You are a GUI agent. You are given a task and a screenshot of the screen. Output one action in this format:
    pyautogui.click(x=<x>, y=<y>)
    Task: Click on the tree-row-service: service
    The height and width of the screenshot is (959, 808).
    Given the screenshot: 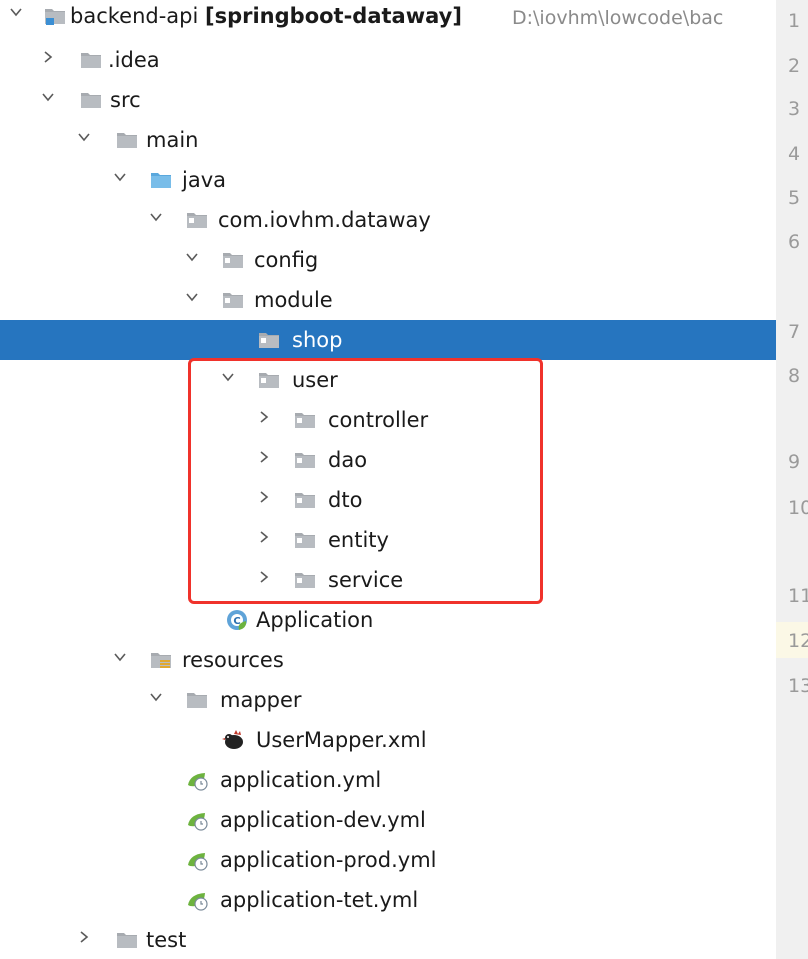 What is the action you would take?
    pyautogui.click(x=388, y=580)
    